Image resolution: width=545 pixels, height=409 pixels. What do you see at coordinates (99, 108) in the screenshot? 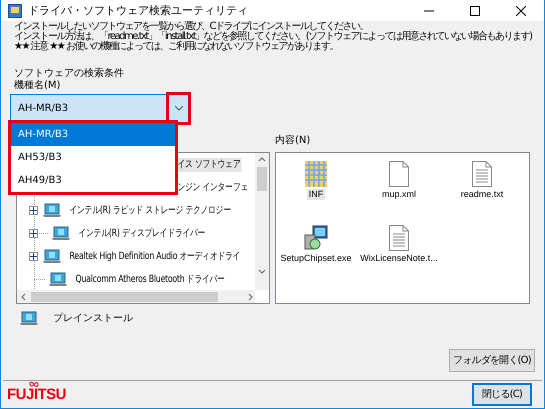
I see `model-dropdown: AH-MR/B3` at bounding box center [99, 108].